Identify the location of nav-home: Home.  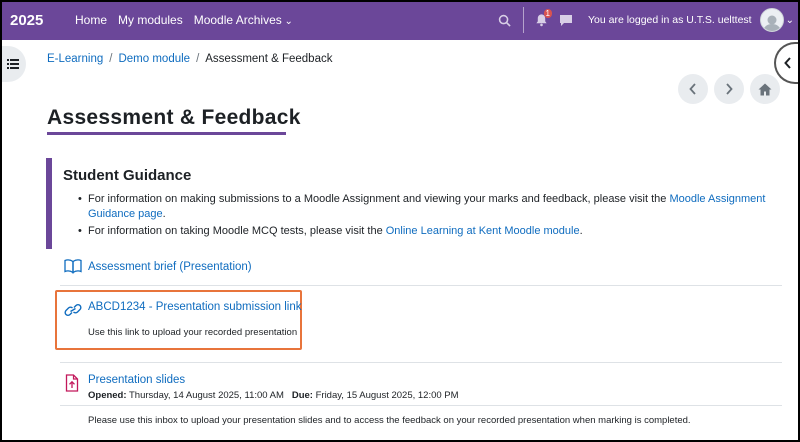
(91, 20).